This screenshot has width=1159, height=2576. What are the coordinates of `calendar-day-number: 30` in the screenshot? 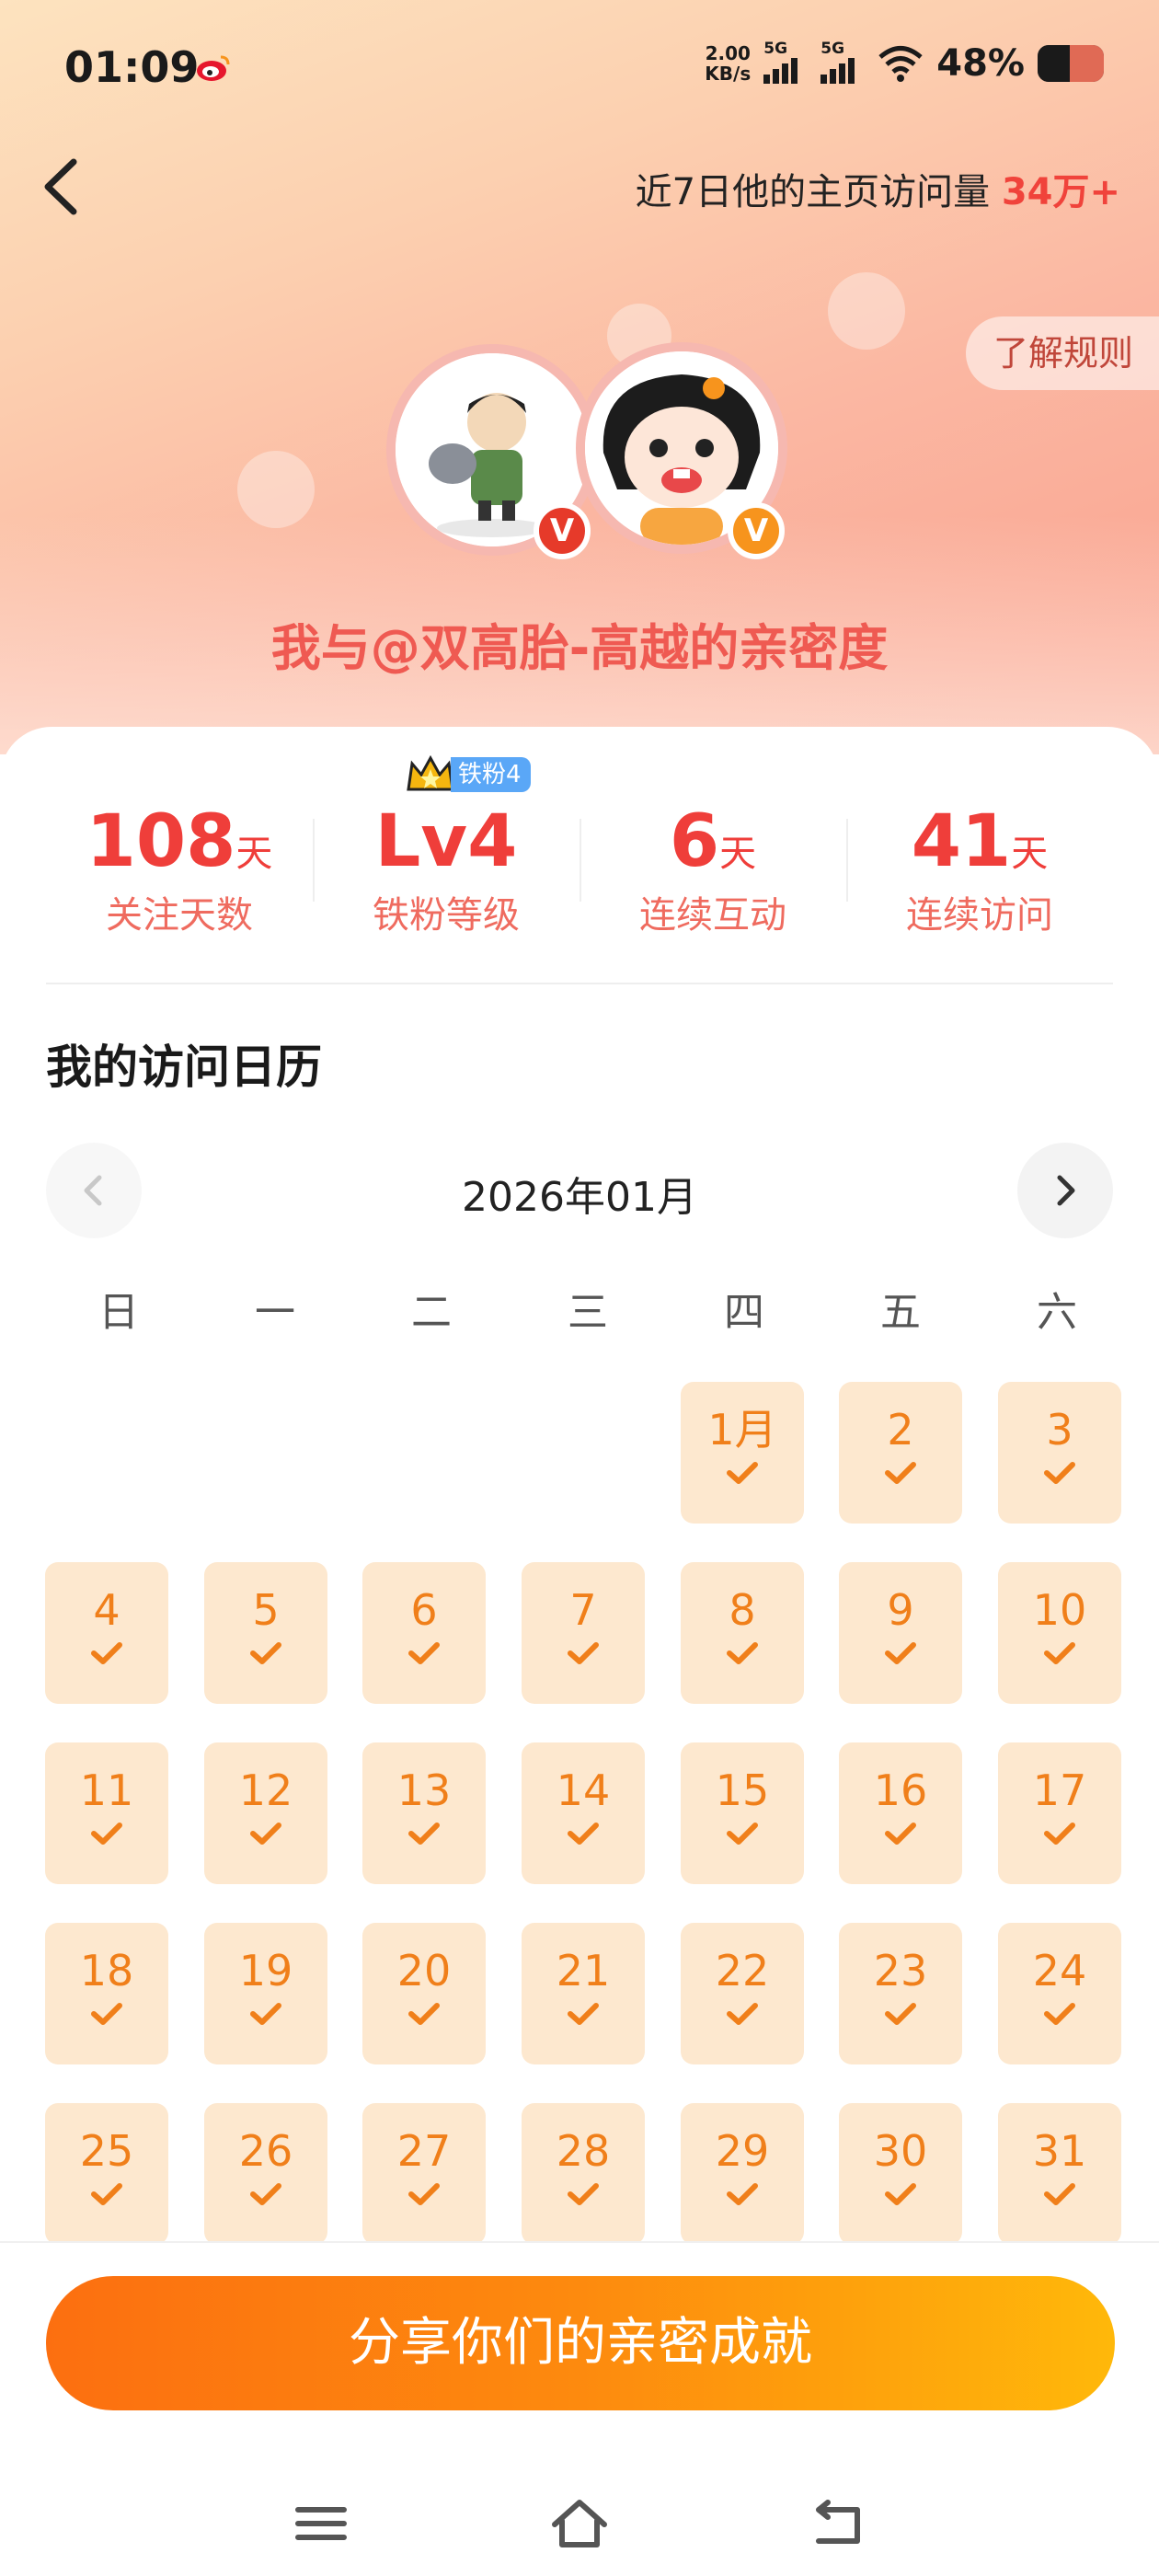 It's located at (900, 2151).